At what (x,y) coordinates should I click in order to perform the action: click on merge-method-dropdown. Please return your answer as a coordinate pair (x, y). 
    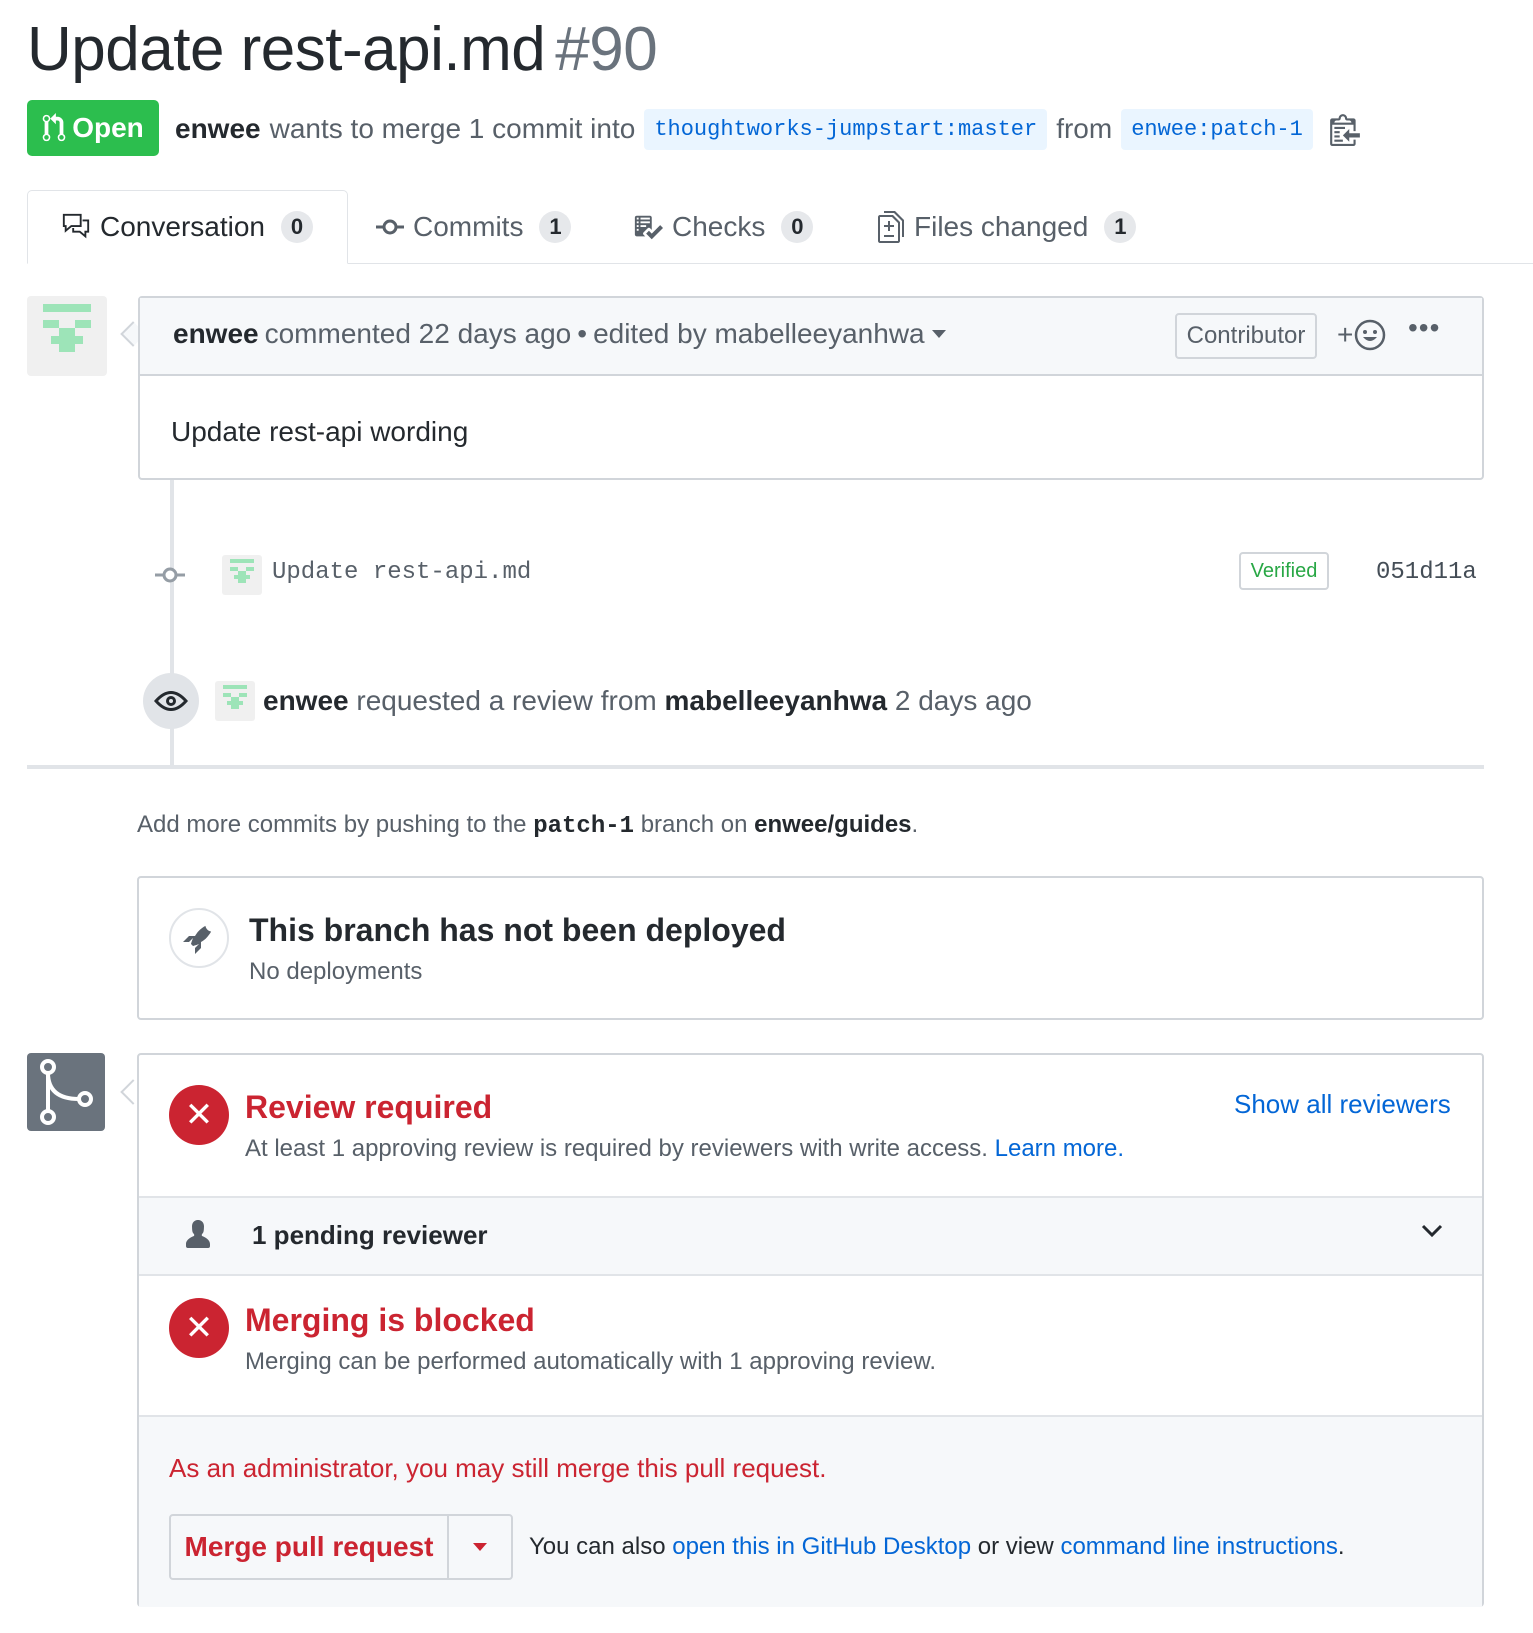
    Looking at the image, I should click on (480, 1547).